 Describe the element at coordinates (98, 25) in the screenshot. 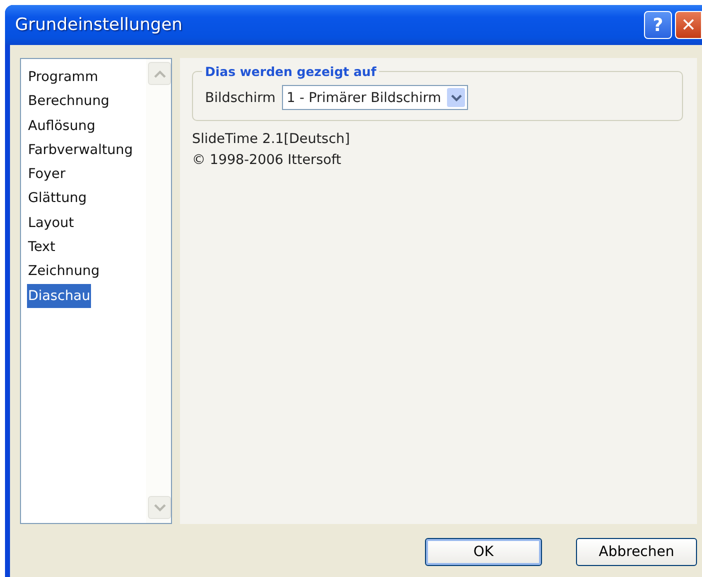

I see `window-title: Grundeinstellungen` at that location.